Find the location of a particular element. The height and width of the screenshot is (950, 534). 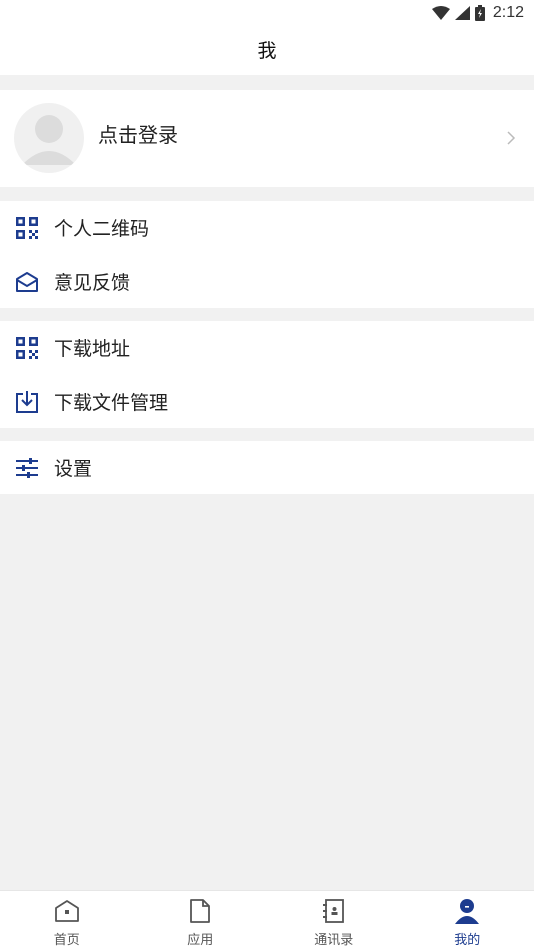

tab-label: 通讯录 is located at coordinates (334, 940).